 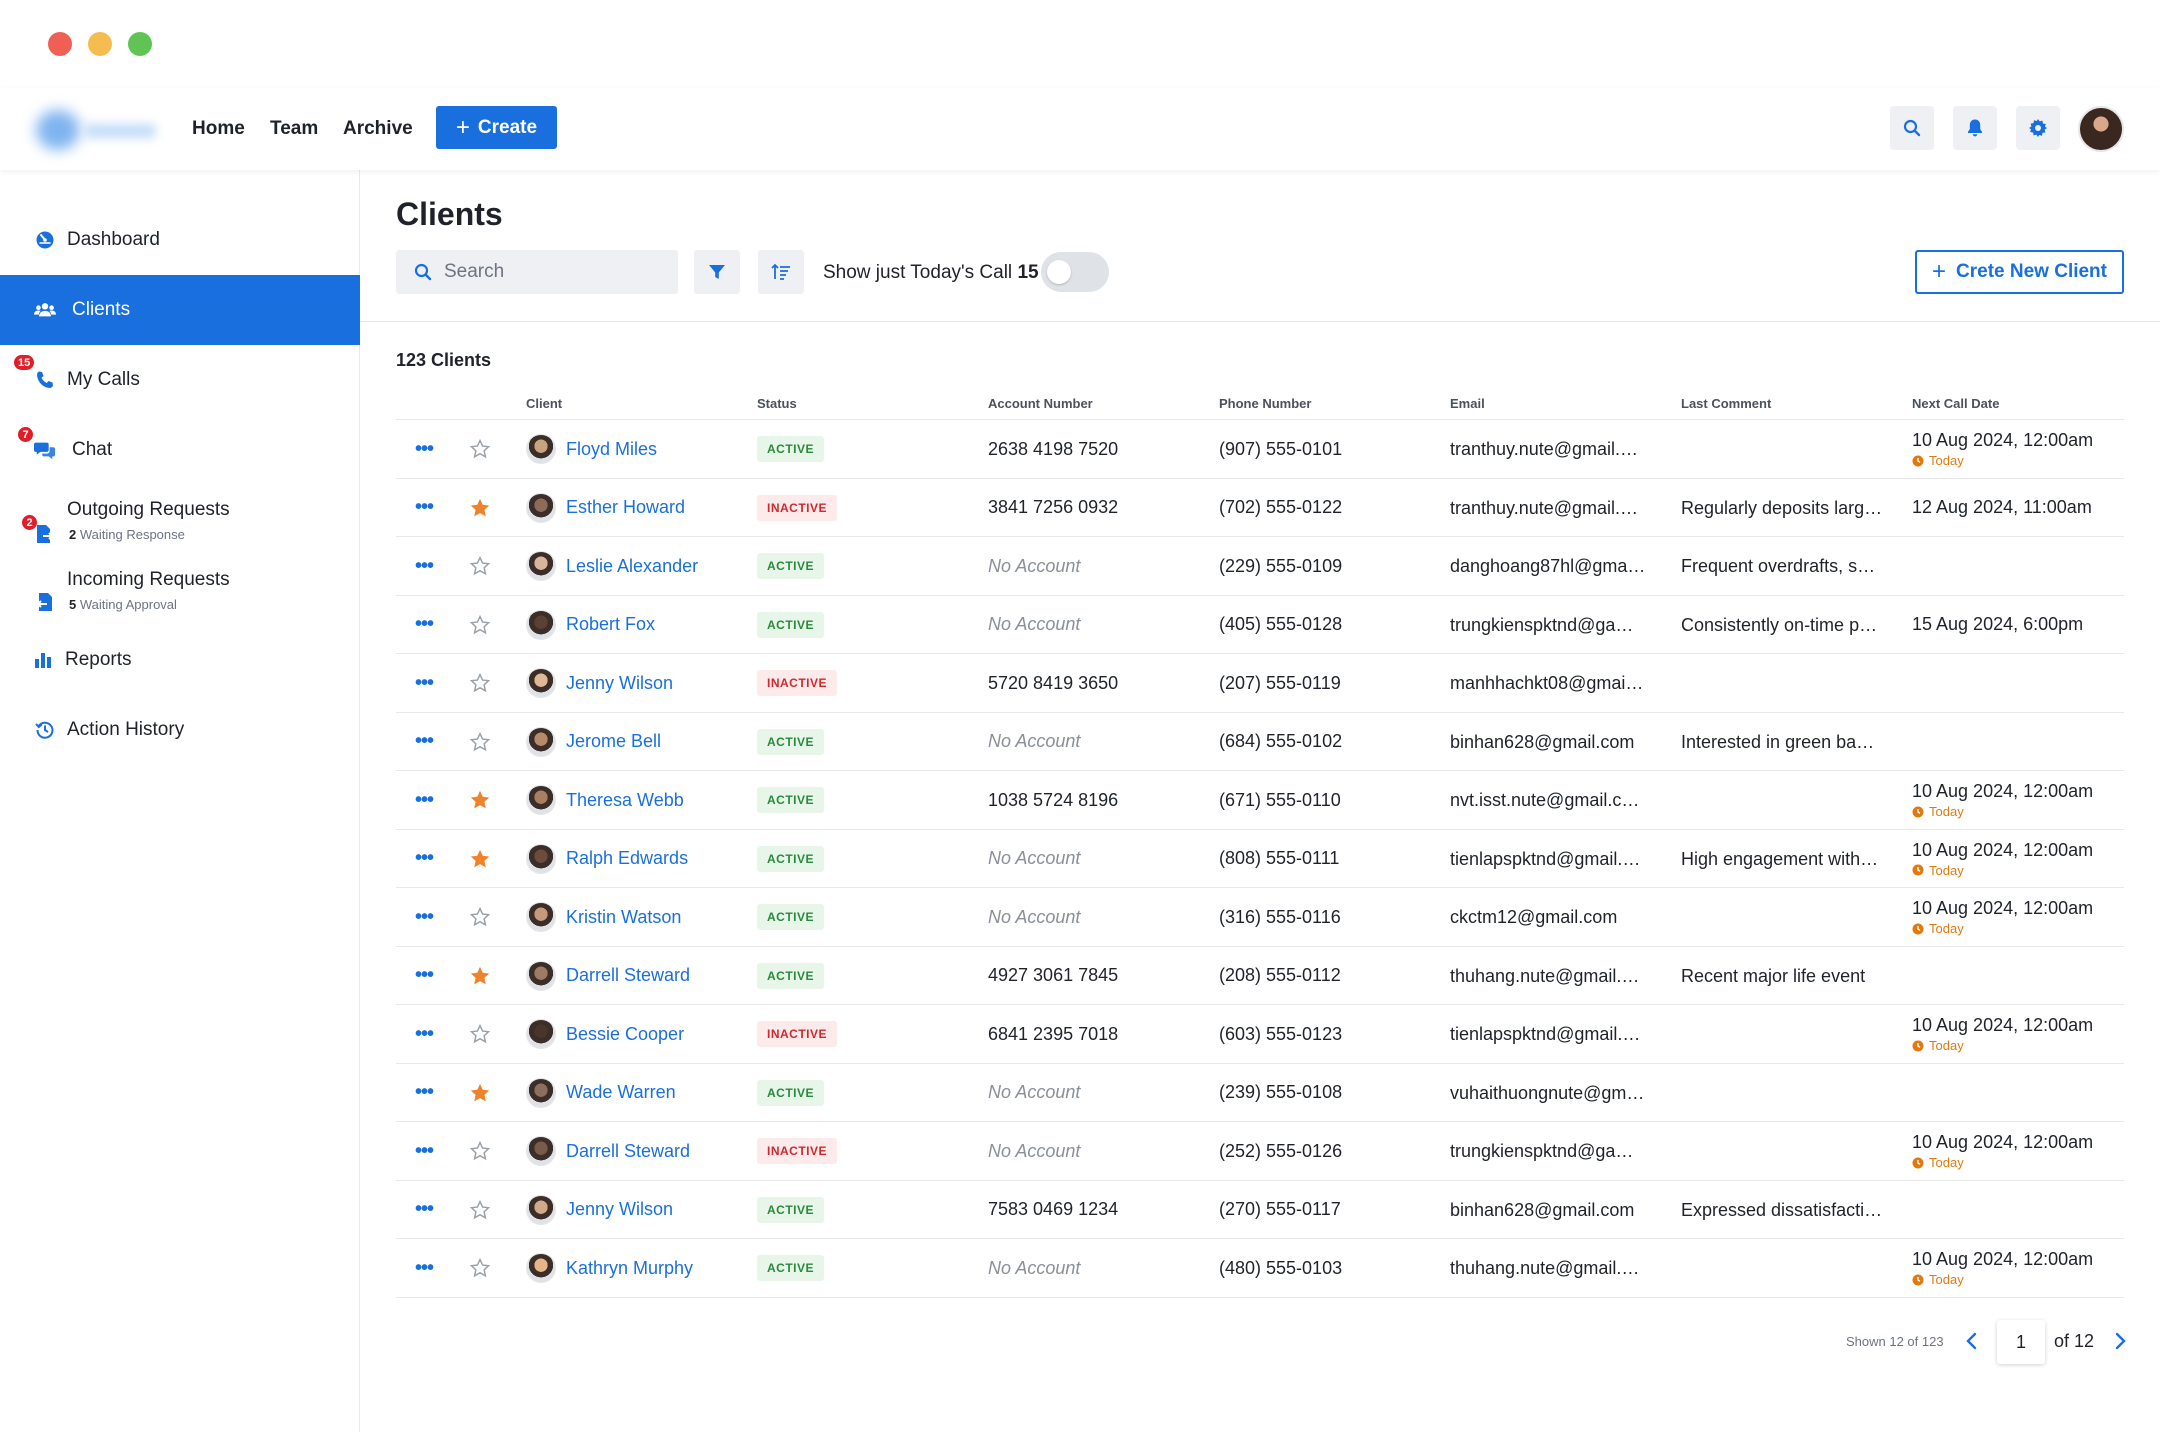 What do you see at coordinates (60, 44) in the screenshot?
I see `window-close-button` at bounding box center [60, 44].